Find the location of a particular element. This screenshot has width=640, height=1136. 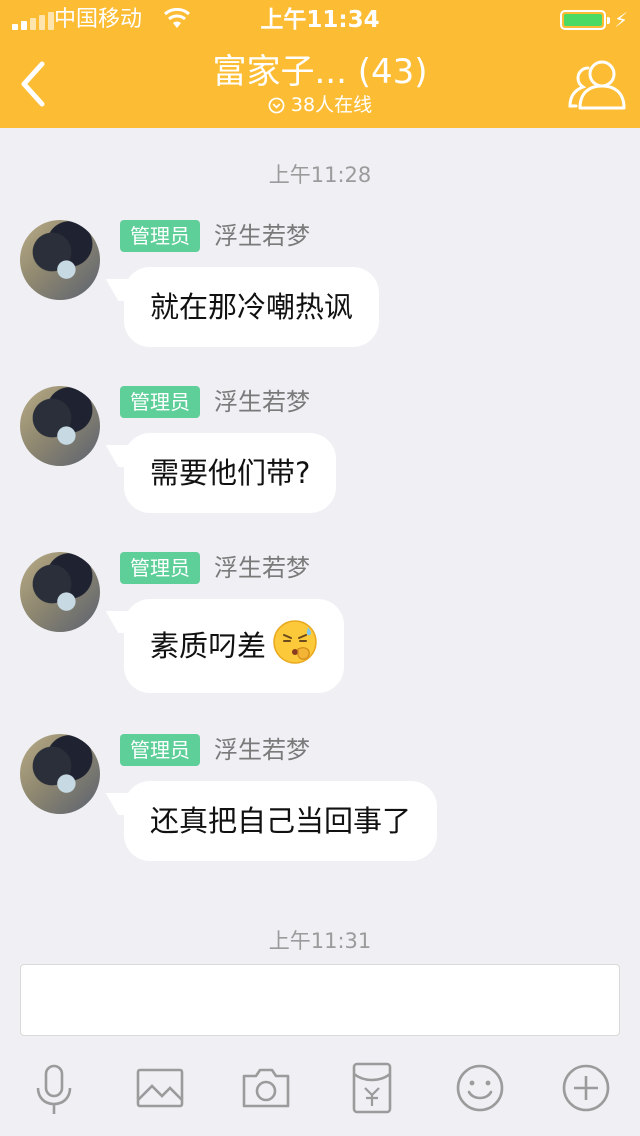

status-bar: 中国移动 上午11:34 ⚡ is located at coordinates (320, 20).